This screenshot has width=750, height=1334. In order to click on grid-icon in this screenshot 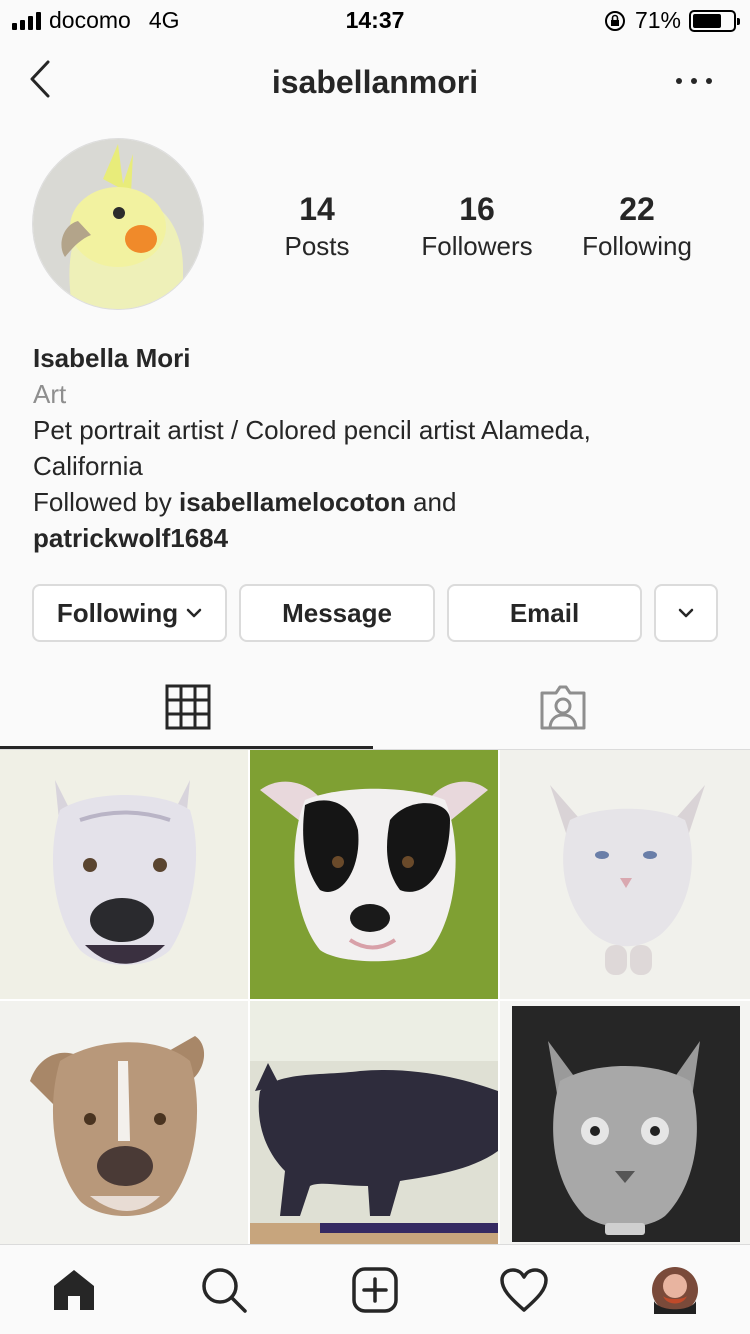, I will do `click(187, 707)`.